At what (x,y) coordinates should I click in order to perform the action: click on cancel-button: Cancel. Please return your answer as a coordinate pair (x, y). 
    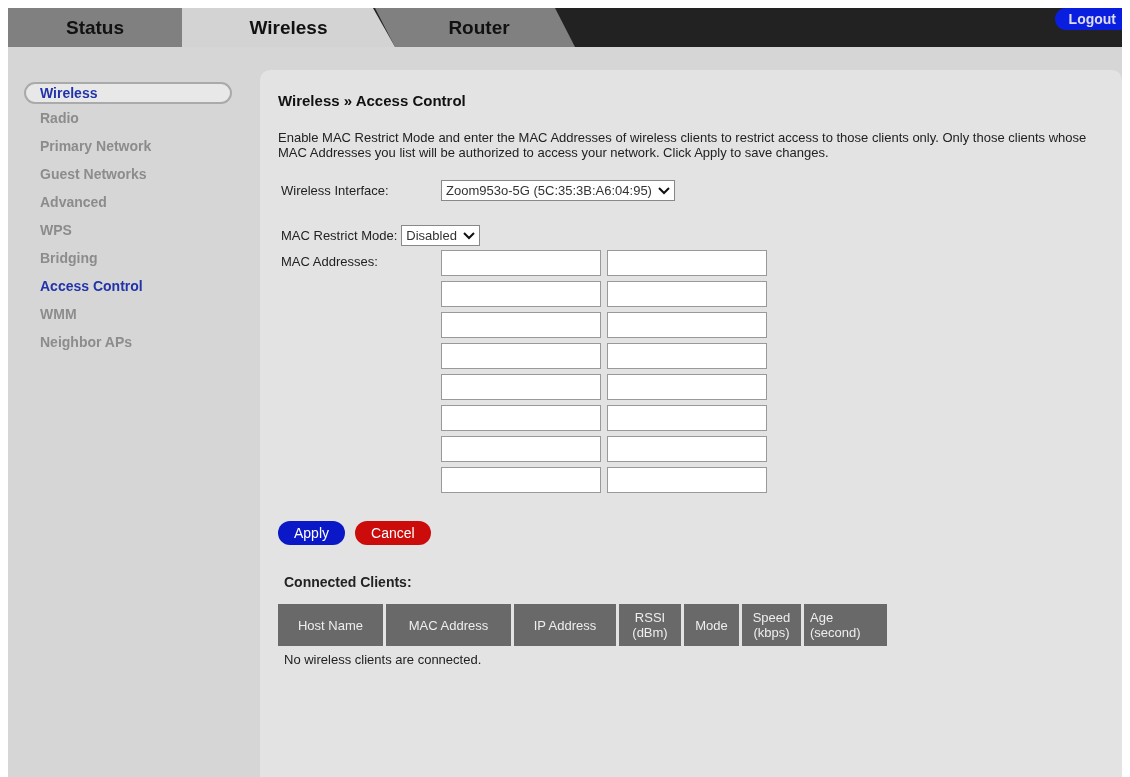
    Looking at the image, I should click on (393, 533).